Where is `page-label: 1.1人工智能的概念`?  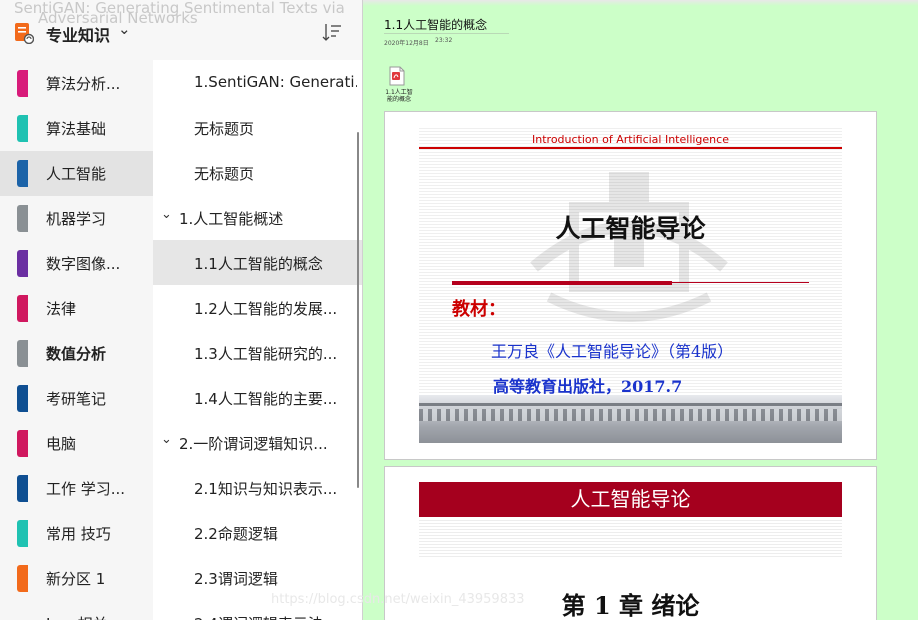
page-label: 1.1人工智能的概念 is located at coordinates (258, 264).